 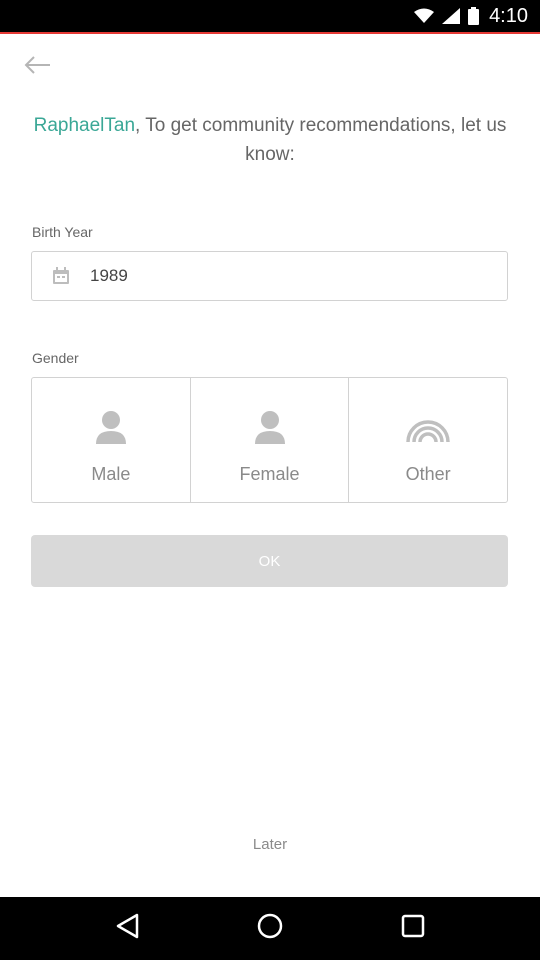 What do you see at coordinates (111, 474) in the screenshot?
I see `gender-option-label: Male` at bounding box center [111, 474].